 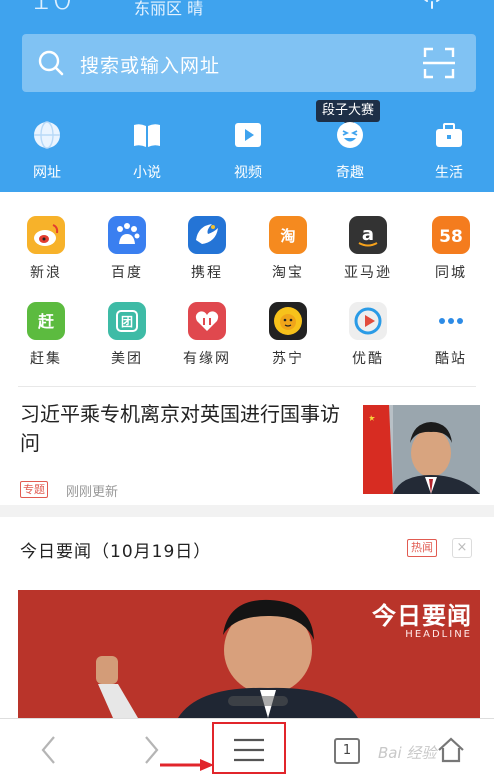 What do you see at coordinates (249, 750) in the screenshot?
I see `menu-icon` at bounding box center [249, 750].